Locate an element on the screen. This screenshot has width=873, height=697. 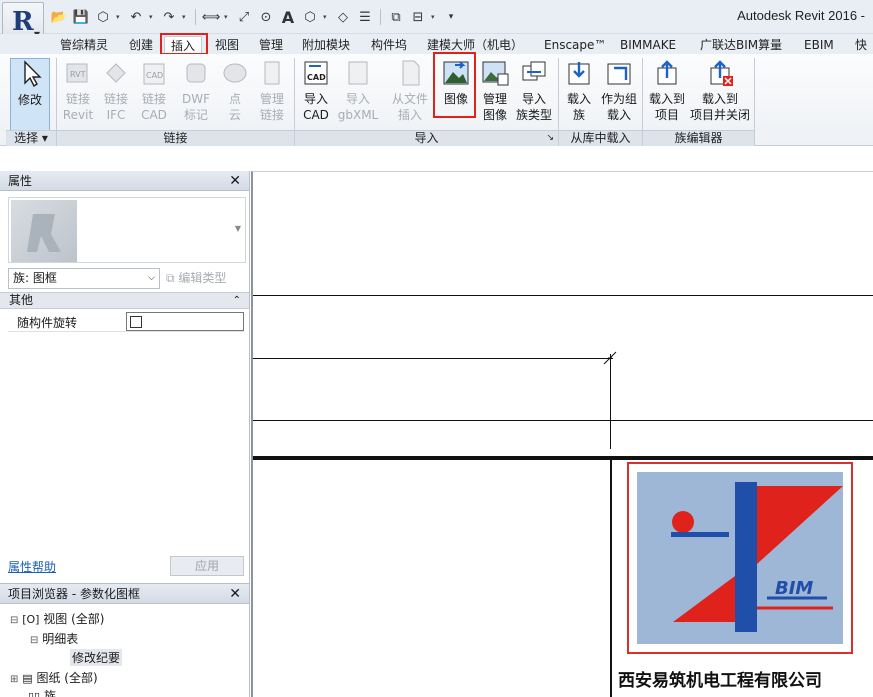
revit-logo-icon: R is located at coordinates (23, 22).